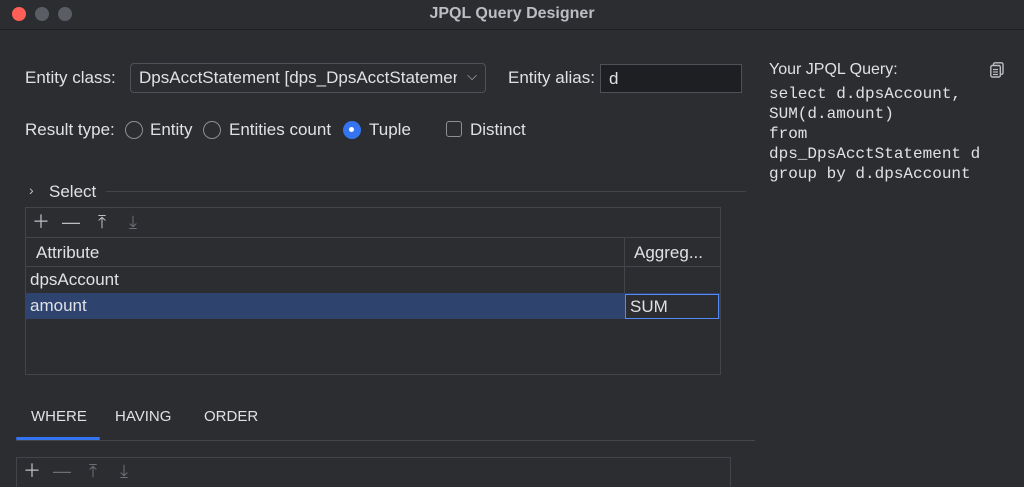 The image size is (1024, 487). What do you see at coordinates (70, 129) in the screenshot?
I see `result-type-label: Result type:` at bounding box center [70, 129].